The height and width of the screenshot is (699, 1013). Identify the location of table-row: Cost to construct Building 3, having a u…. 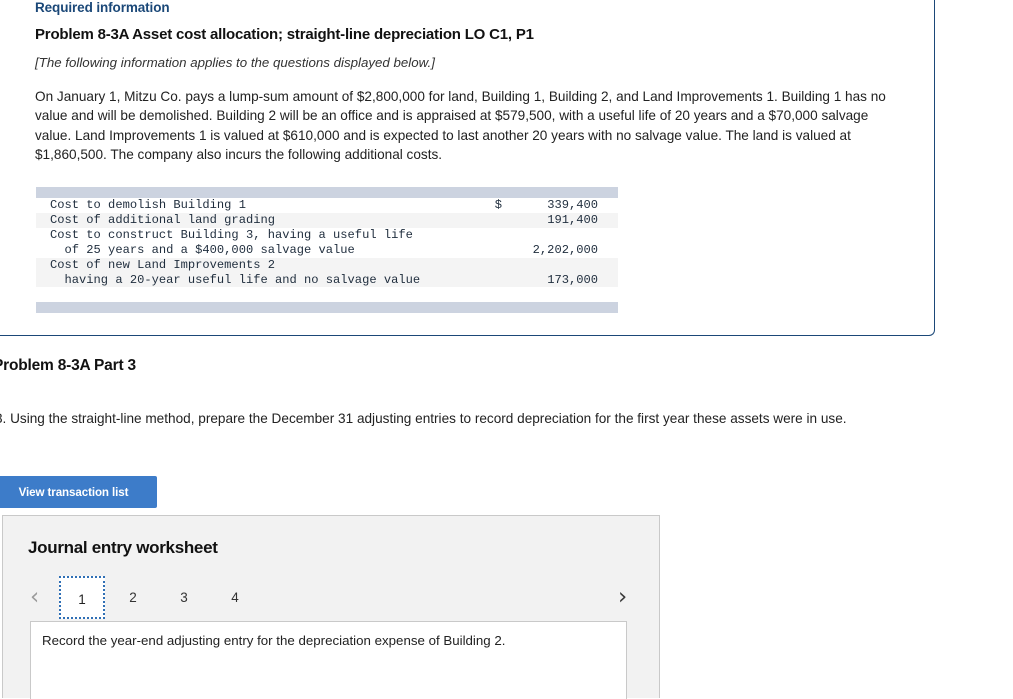
(327, 235).